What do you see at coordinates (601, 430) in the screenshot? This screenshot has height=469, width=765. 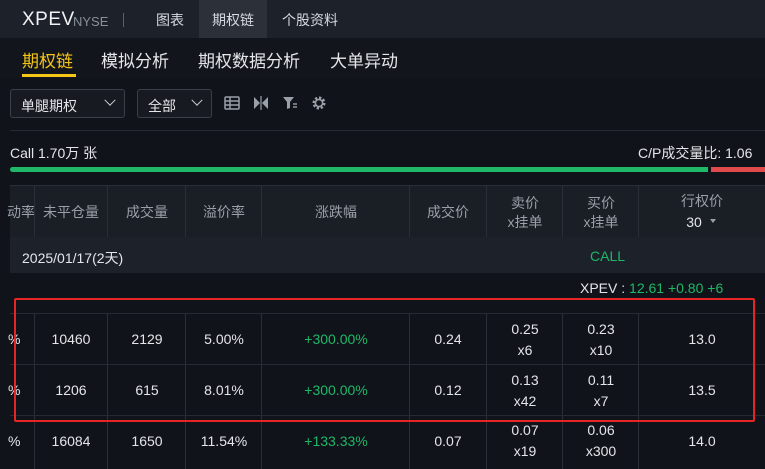 I see `bid-price-cell: 0.06` at bounding box center [601, 430].